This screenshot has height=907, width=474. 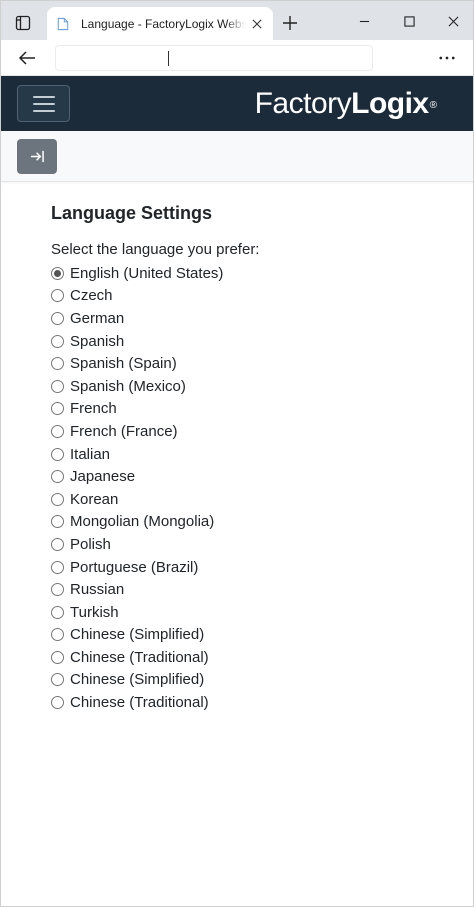 I want to click on language-label: German, so click(x=97, y=318).